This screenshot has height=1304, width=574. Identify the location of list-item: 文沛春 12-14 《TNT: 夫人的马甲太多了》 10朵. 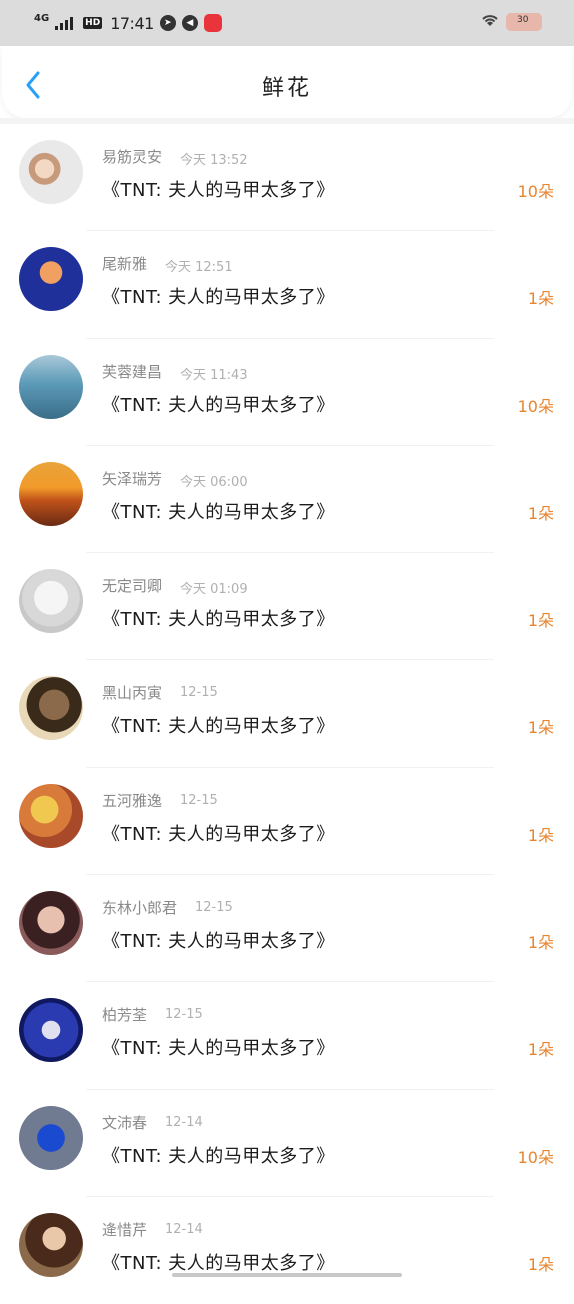
(287, 1143).